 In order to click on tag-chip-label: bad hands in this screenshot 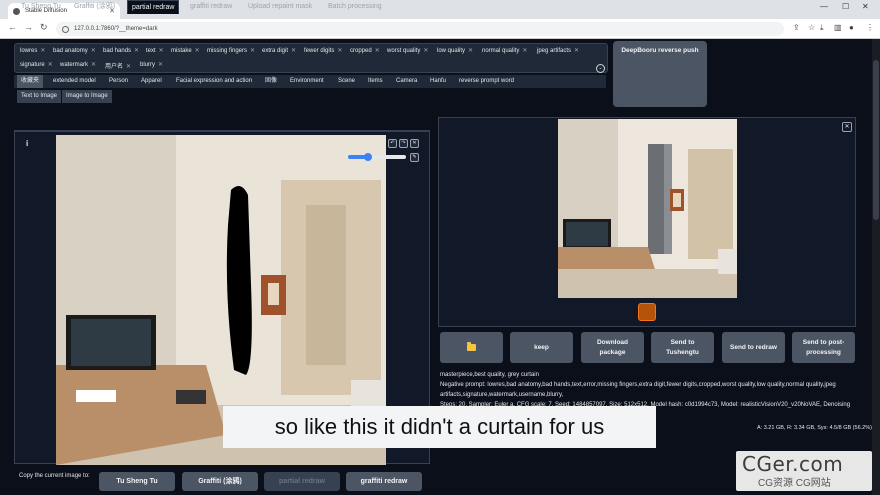, I will do `click(117, 51)`.